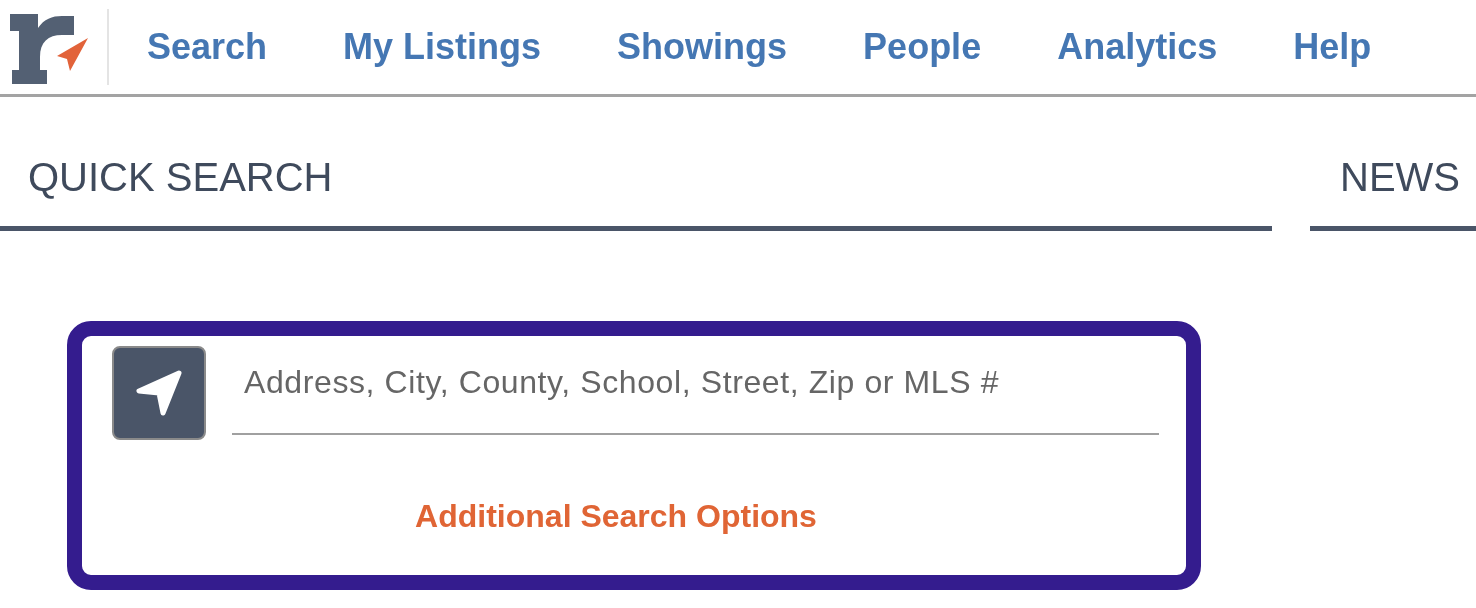  What do you see at coordinates (922, 47) in the screenshot?
I see `nav-link: People` at bounding box center [922, 47].